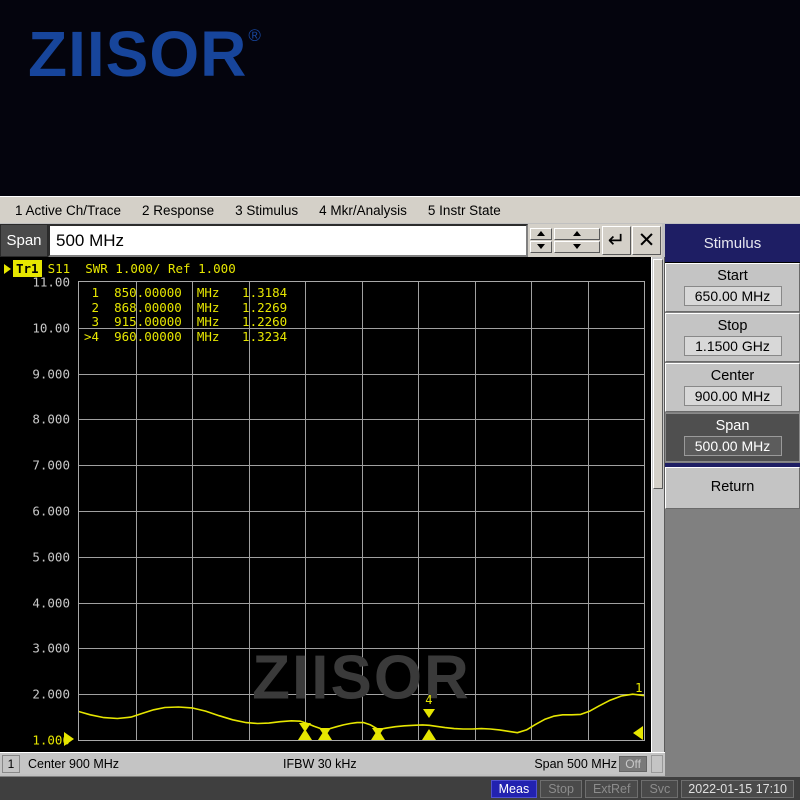  Describe the element at coordinates (266, 210) in the screenshot. I see `menu-item-stimulus: 3 Stimulus` at that location.